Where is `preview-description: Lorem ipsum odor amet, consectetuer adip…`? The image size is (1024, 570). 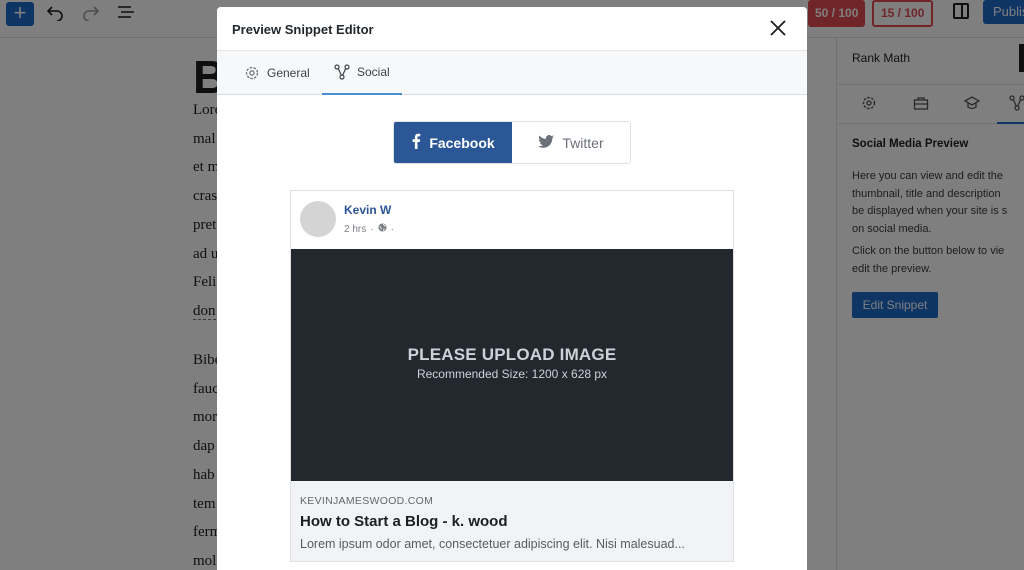 preview-description: Lorem ipsum odor amet, consectetuer adip… is located at coordinates (492, 544).